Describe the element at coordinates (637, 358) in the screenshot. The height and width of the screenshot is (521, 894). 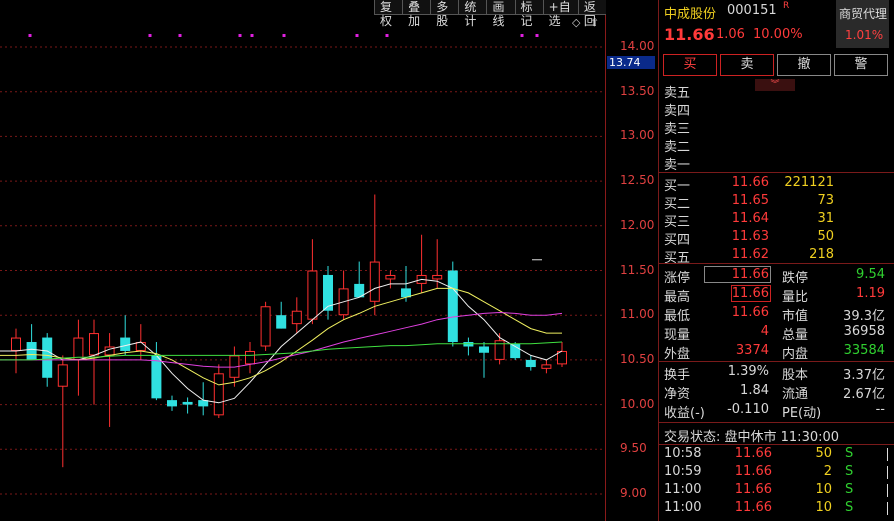
I see `y-tick-label: 10.50` at that location.